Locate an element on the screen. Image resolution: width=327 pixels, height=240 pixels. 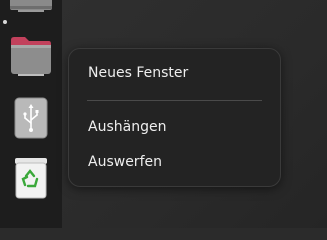
menu-item-eject: Auswerfen is located at coordinates (174, 162).